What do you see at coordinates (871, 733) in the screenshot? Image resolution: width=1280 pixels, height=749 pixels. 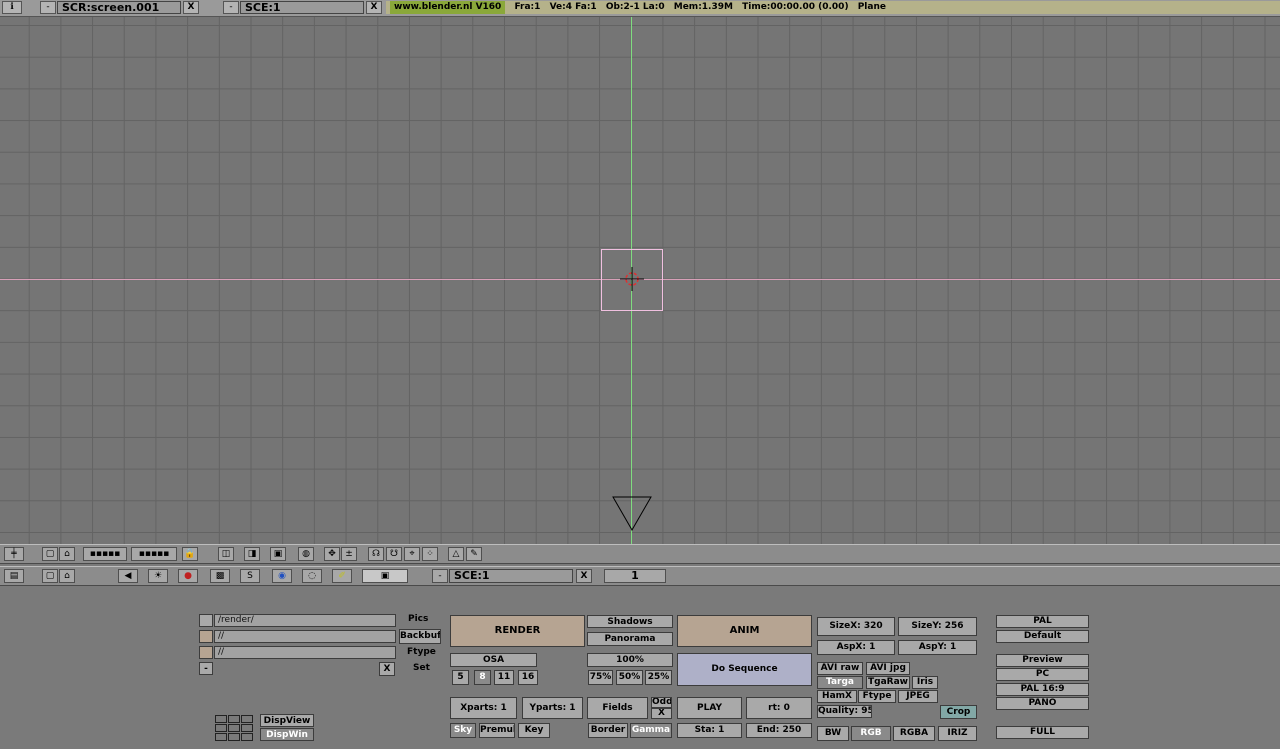 I see `rgb-button: RGB` at bounding box center [871, 733].